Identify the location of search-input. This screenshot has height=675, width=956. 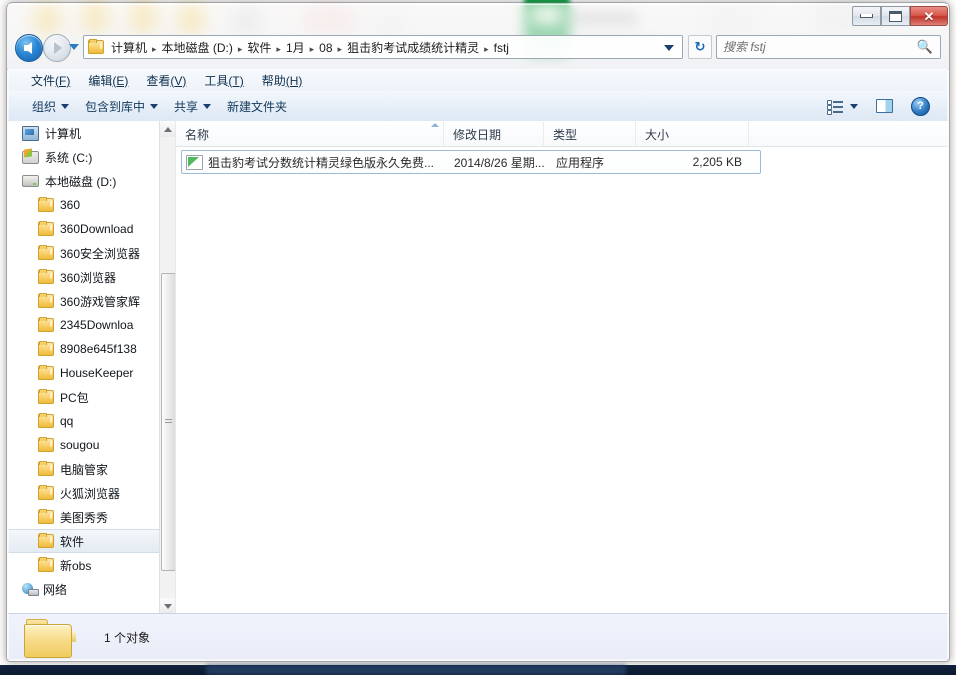
(817, 47).